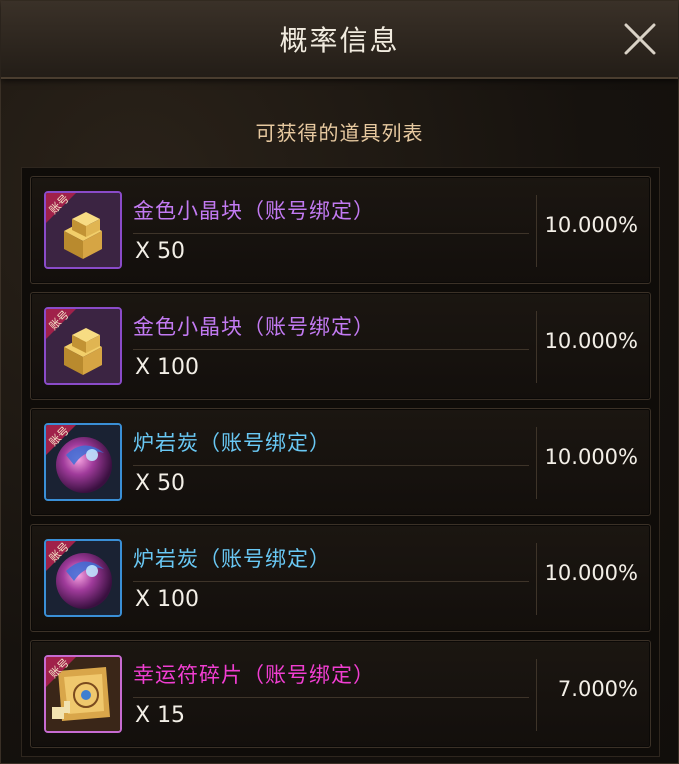 This screenshot has height=764, width=679. I want to click on lucky-charm-fragment-icon: 账号, so click(83, 694).